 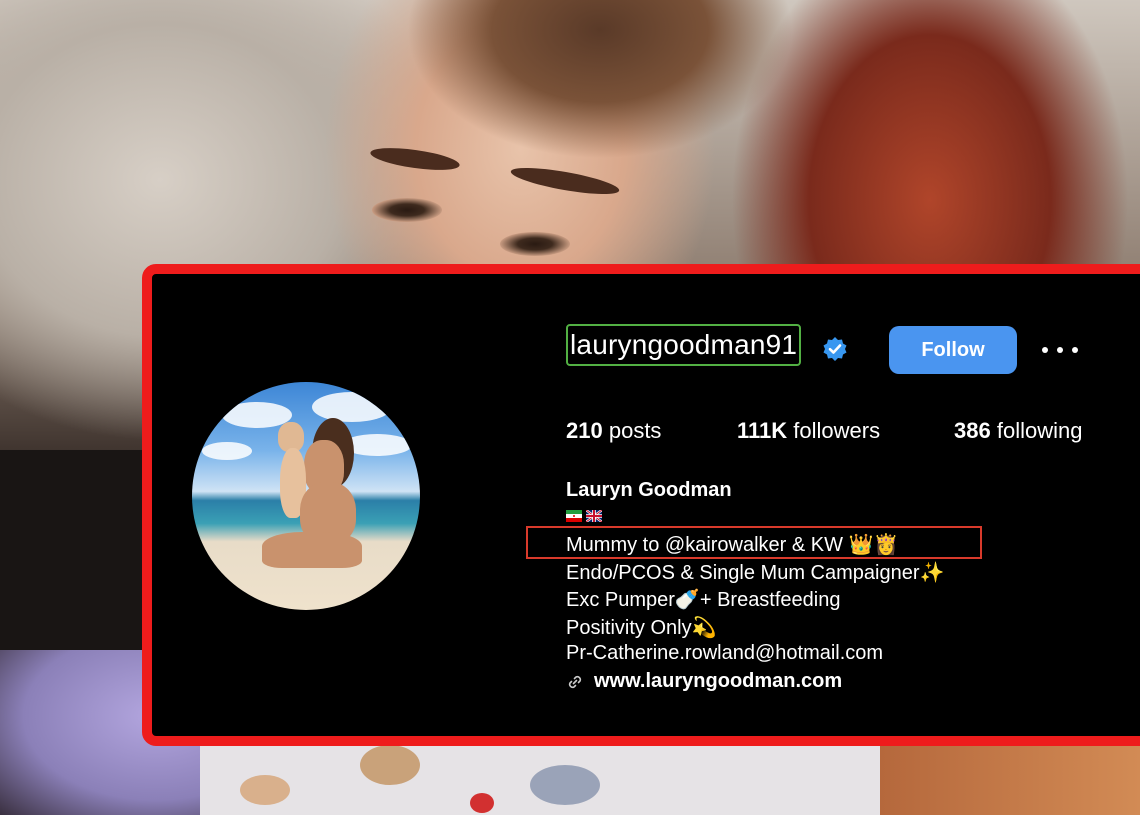 What do you see at coordinates (732, 545) in the screenshot?
I see `bio-line: Mummy to @kairowalker & KW 👑👸` at bounding box center [732, 545].